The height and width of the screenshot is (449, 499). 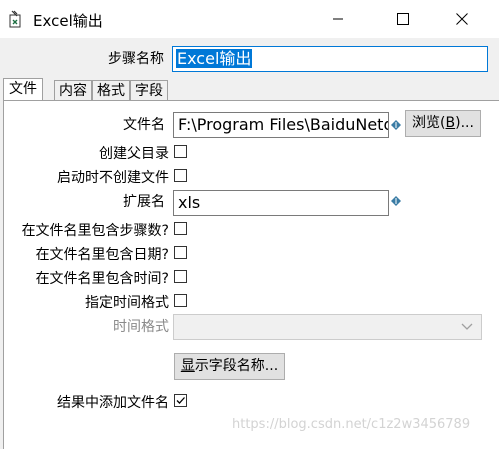 I want to click on minimize-icon, so click(x=338, y=19).